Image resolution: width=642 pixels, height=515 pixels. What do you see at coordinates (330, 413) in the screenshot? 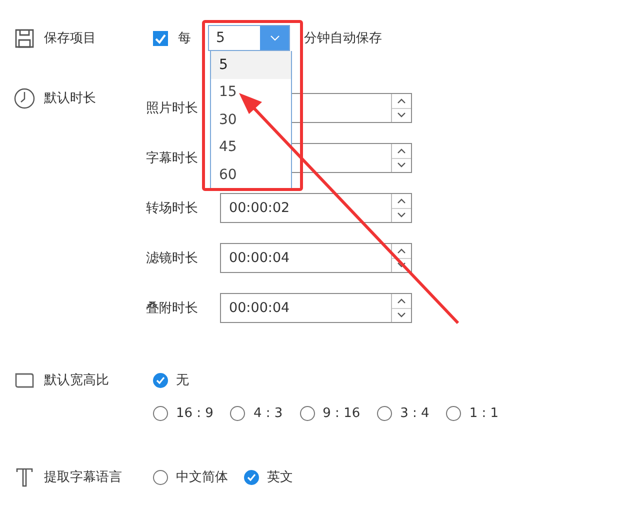
I see `radio-option: 9 : 16` at bounding box center [330, 413].